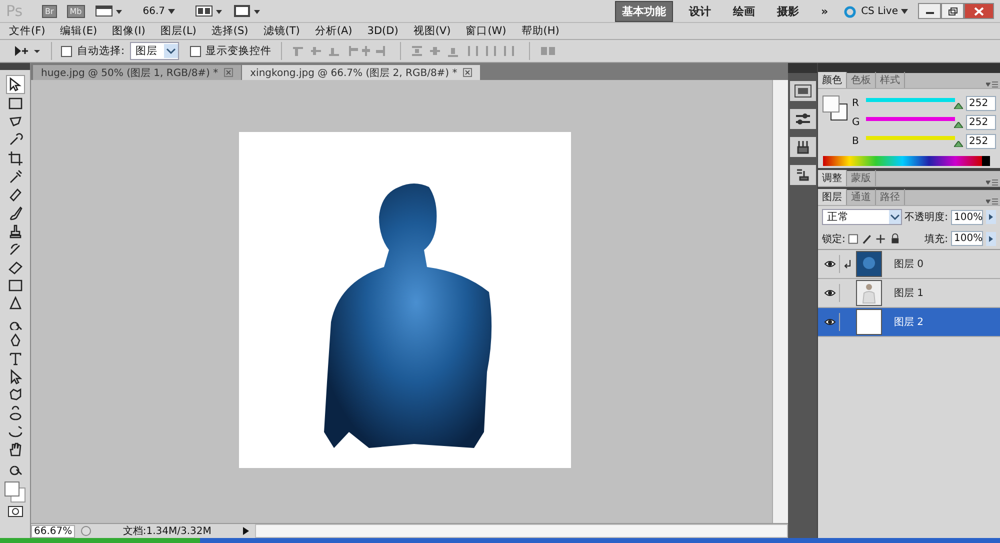  What do you see at coordinates (108, 11) in the screenshot?
I see `view-extras-icon` at bounding box center [108, 11].